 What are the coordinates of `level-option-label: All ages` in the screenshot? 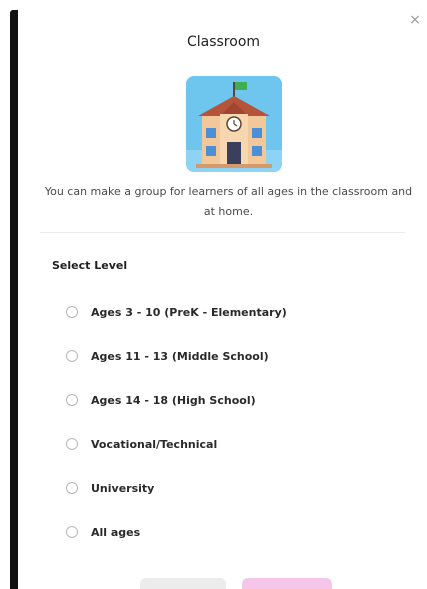 It's located at (116, 532).